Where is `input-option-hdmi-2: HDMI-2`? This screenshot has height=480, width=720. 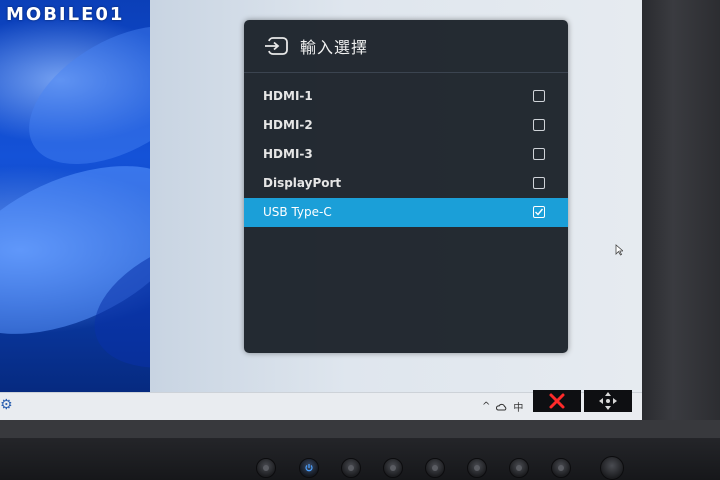 input-option-hdmi-2: HDMI-2 is located at coordinates (406, 125).